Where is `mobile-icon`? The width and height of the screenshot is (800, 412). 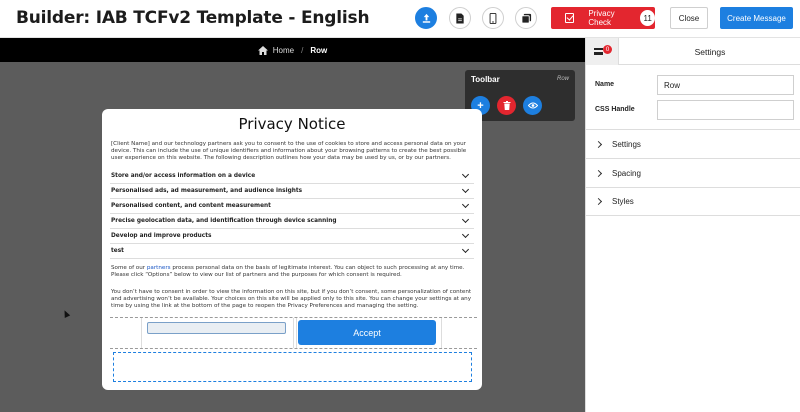 mobile-icon is located at coordinates (493, 18).